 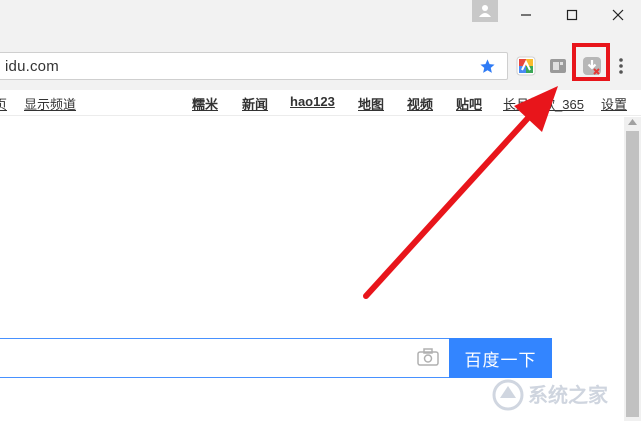 I want to click on search-input, so click(x=224, y=358).